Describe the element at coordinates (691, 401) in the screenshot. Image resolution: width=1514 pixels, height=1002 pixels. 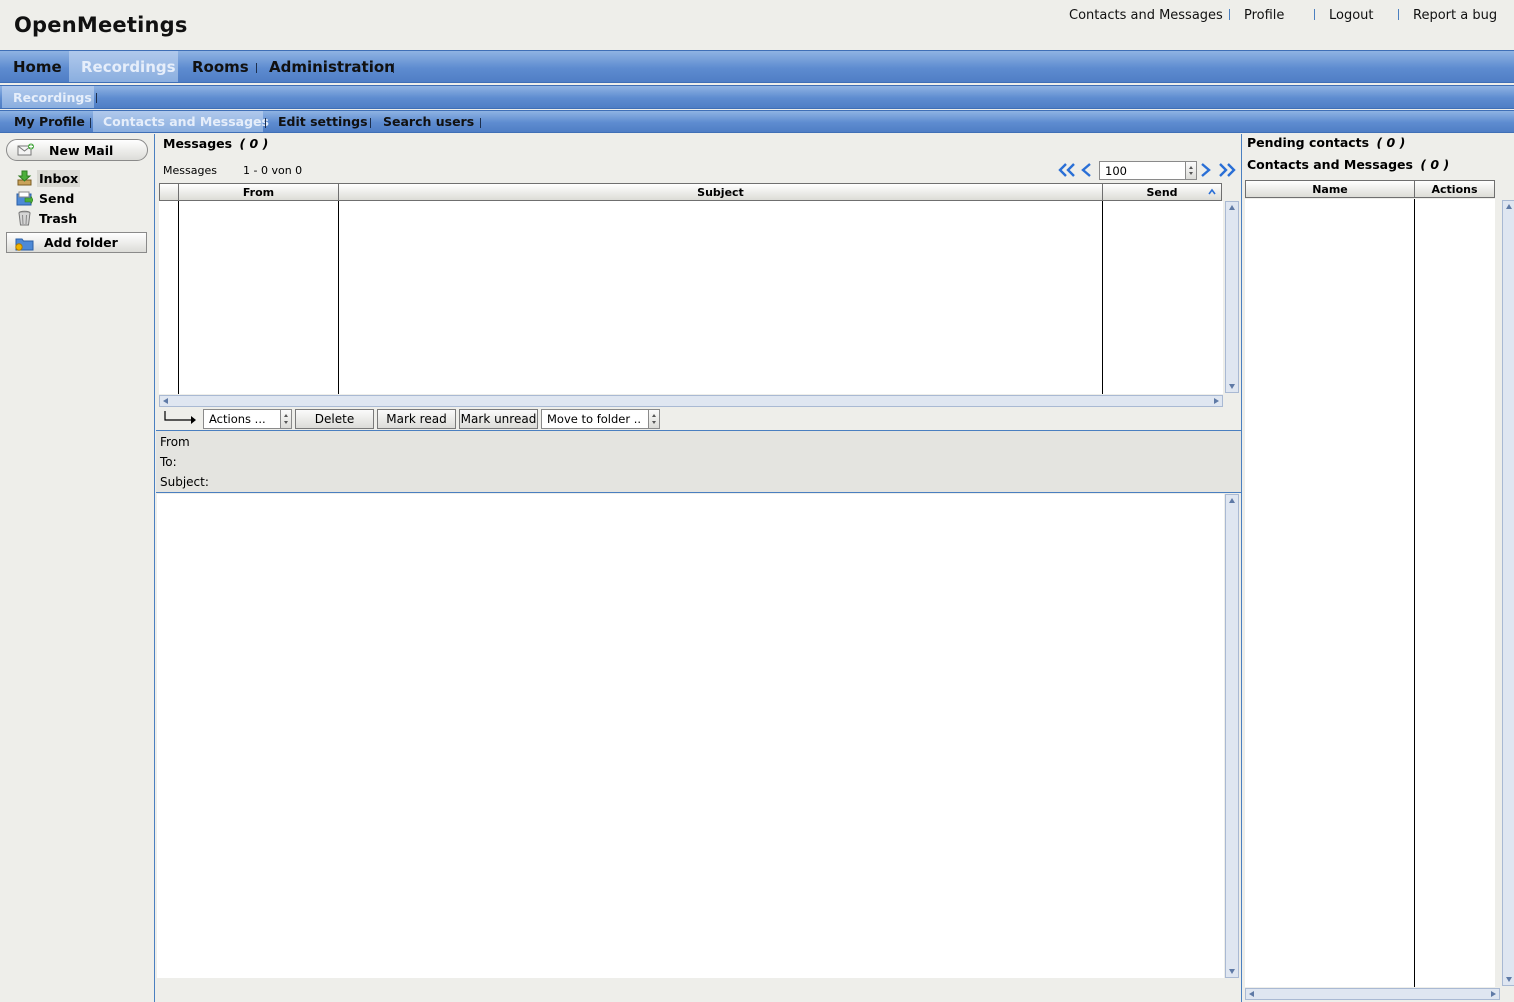
I see `messages-horizontal-scrollbar` at that location.